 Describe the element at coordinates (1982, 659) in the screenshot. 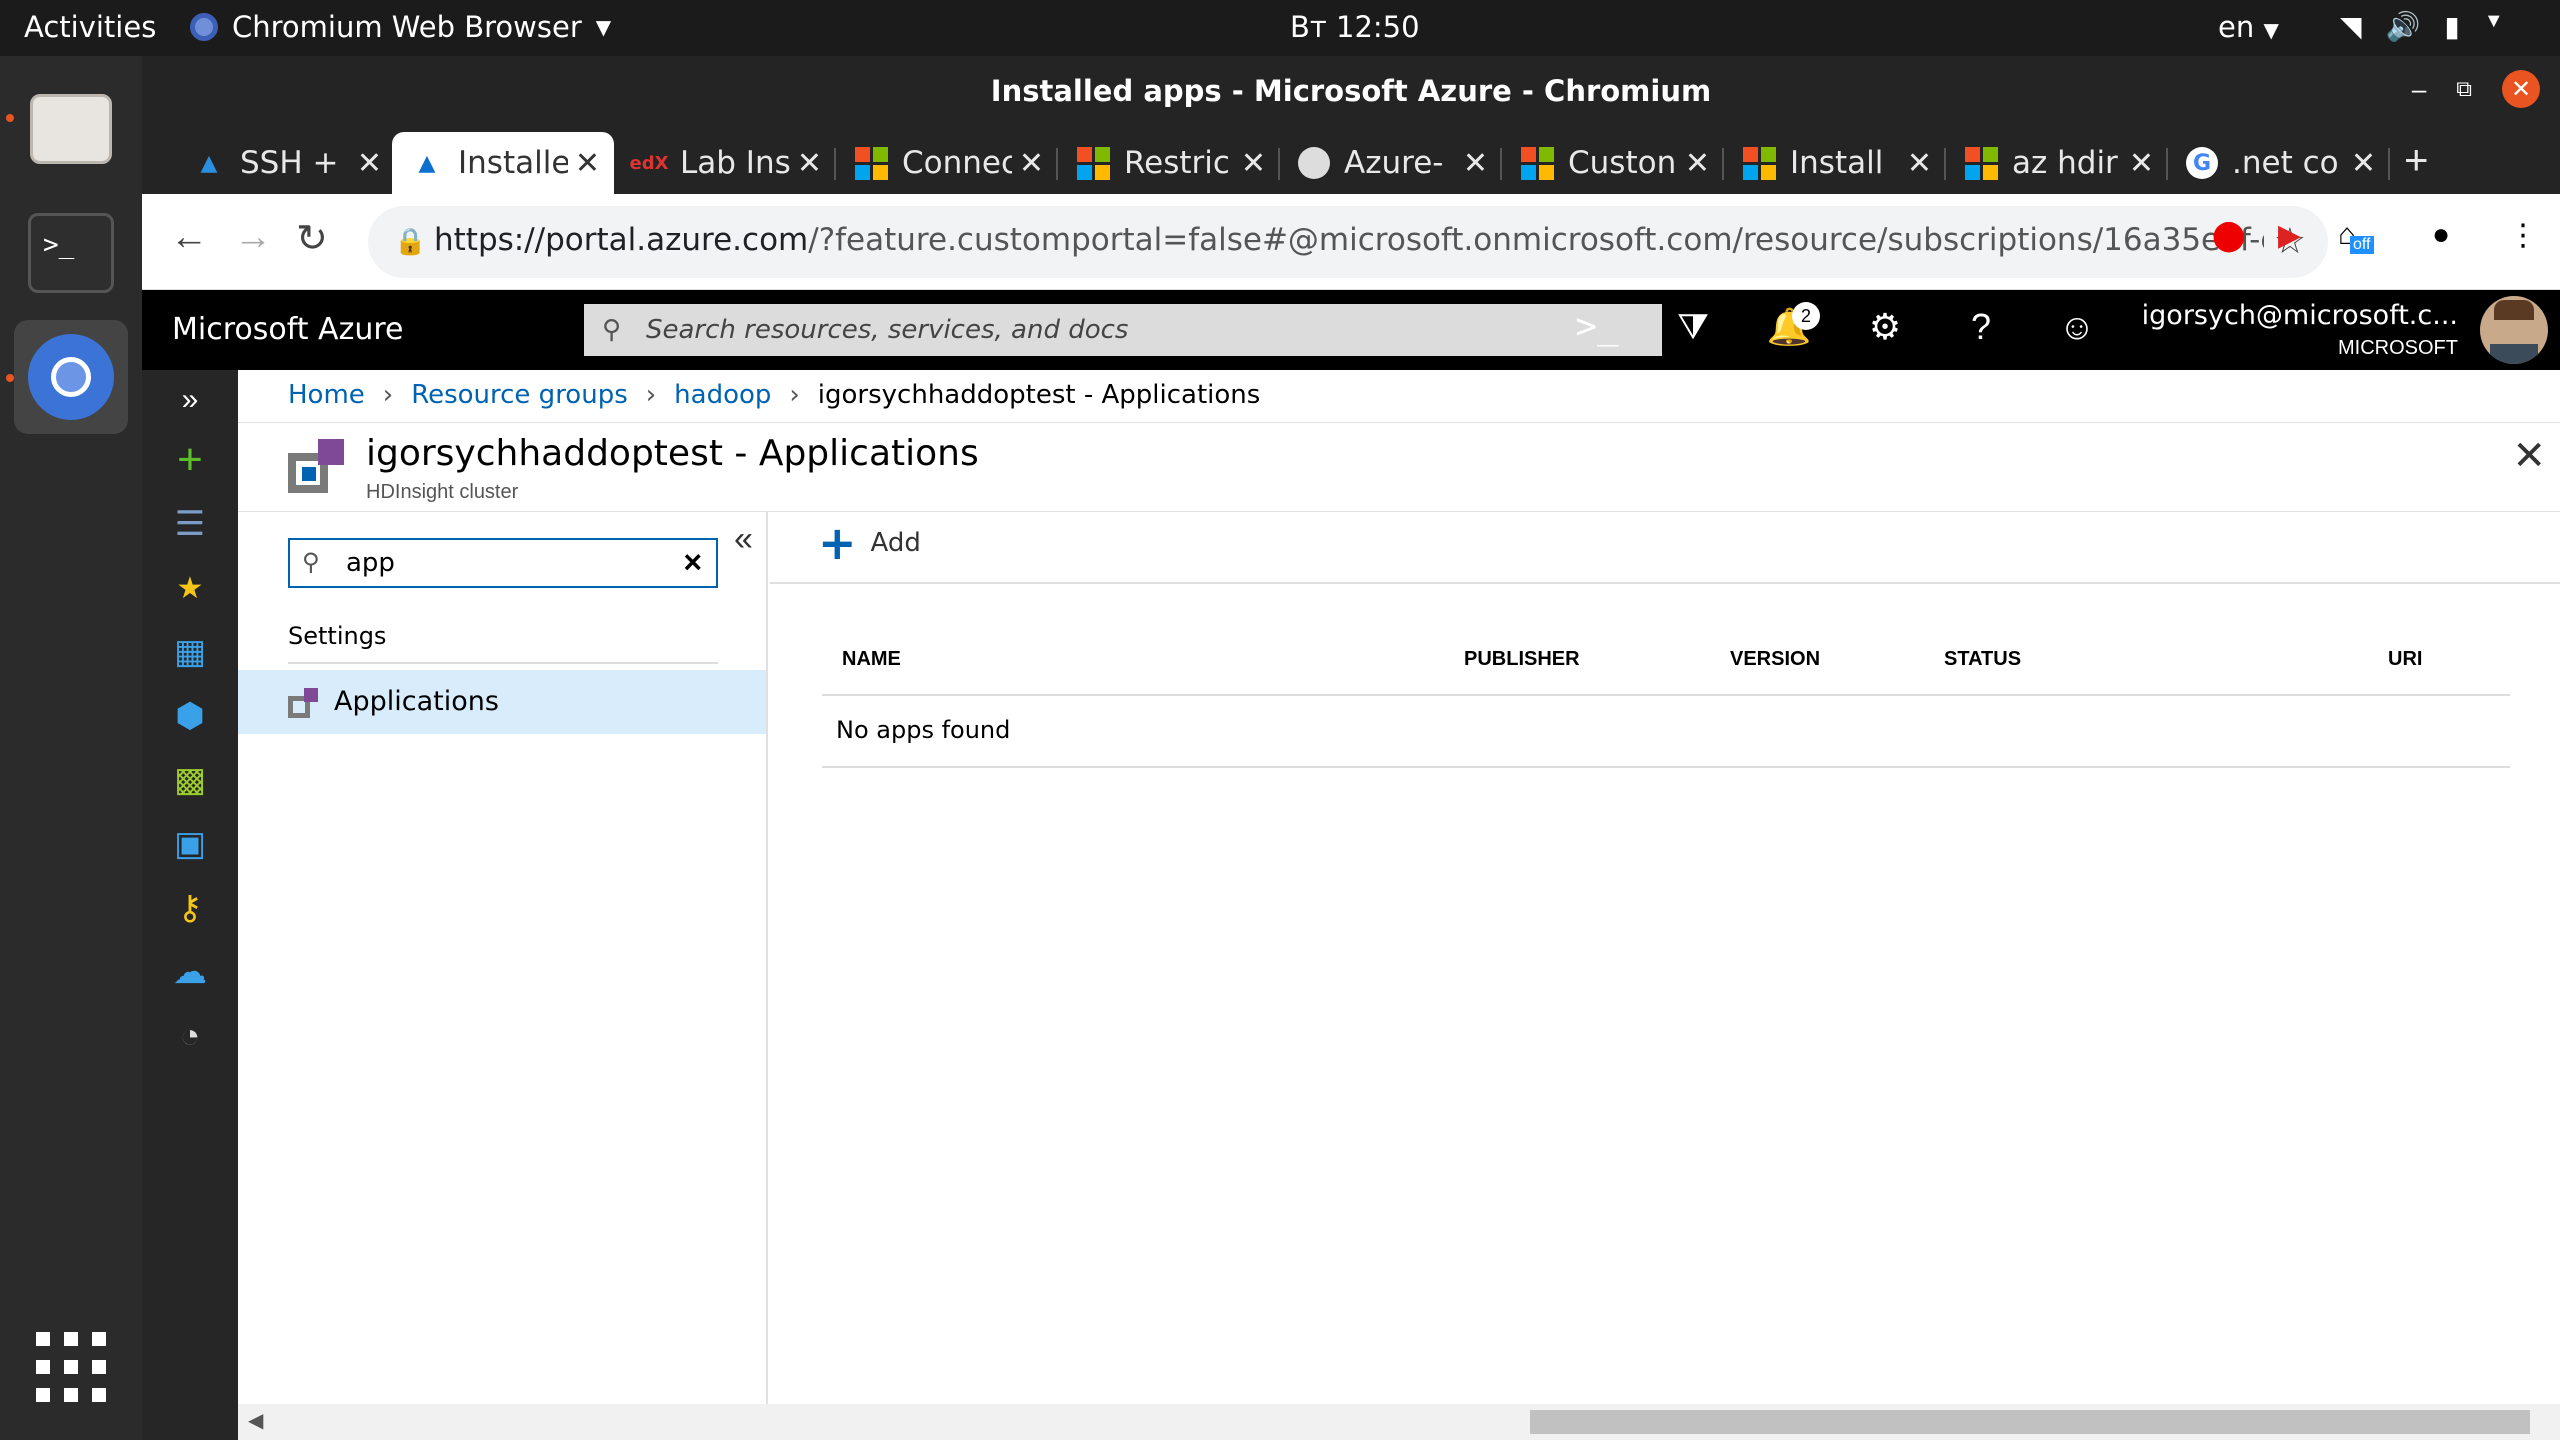

I see `column-header-status: STATUS` at that location.